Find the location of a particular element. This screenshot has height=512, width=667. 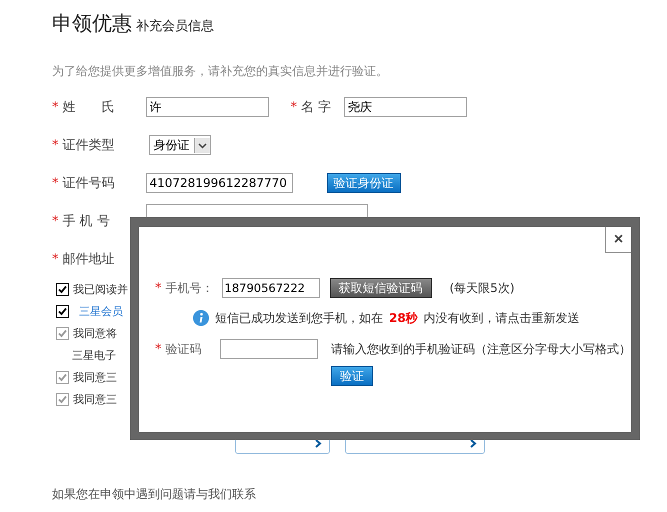

countdown-text: 28秒 is located at coordinates (403, 318).